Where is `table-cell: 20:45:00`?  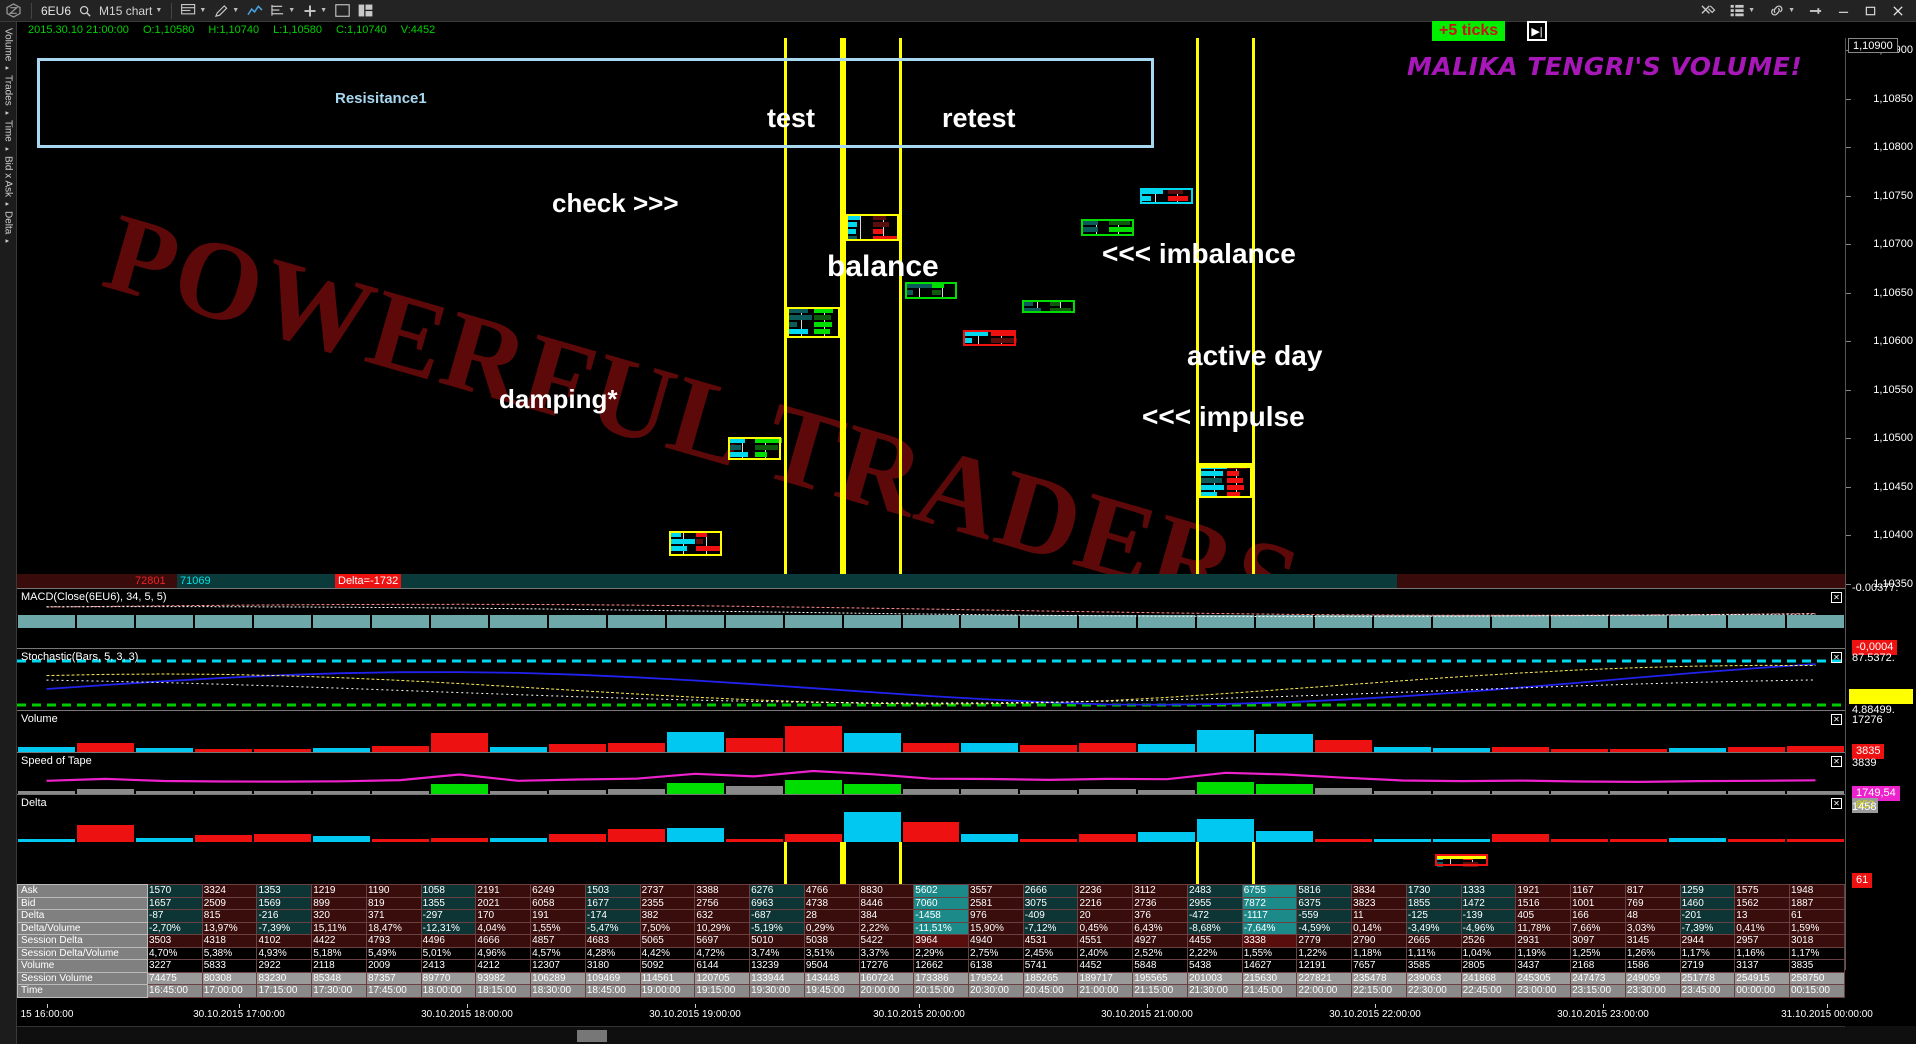
table-cell: 20:45:00 is located at coordinates (1050, 991).